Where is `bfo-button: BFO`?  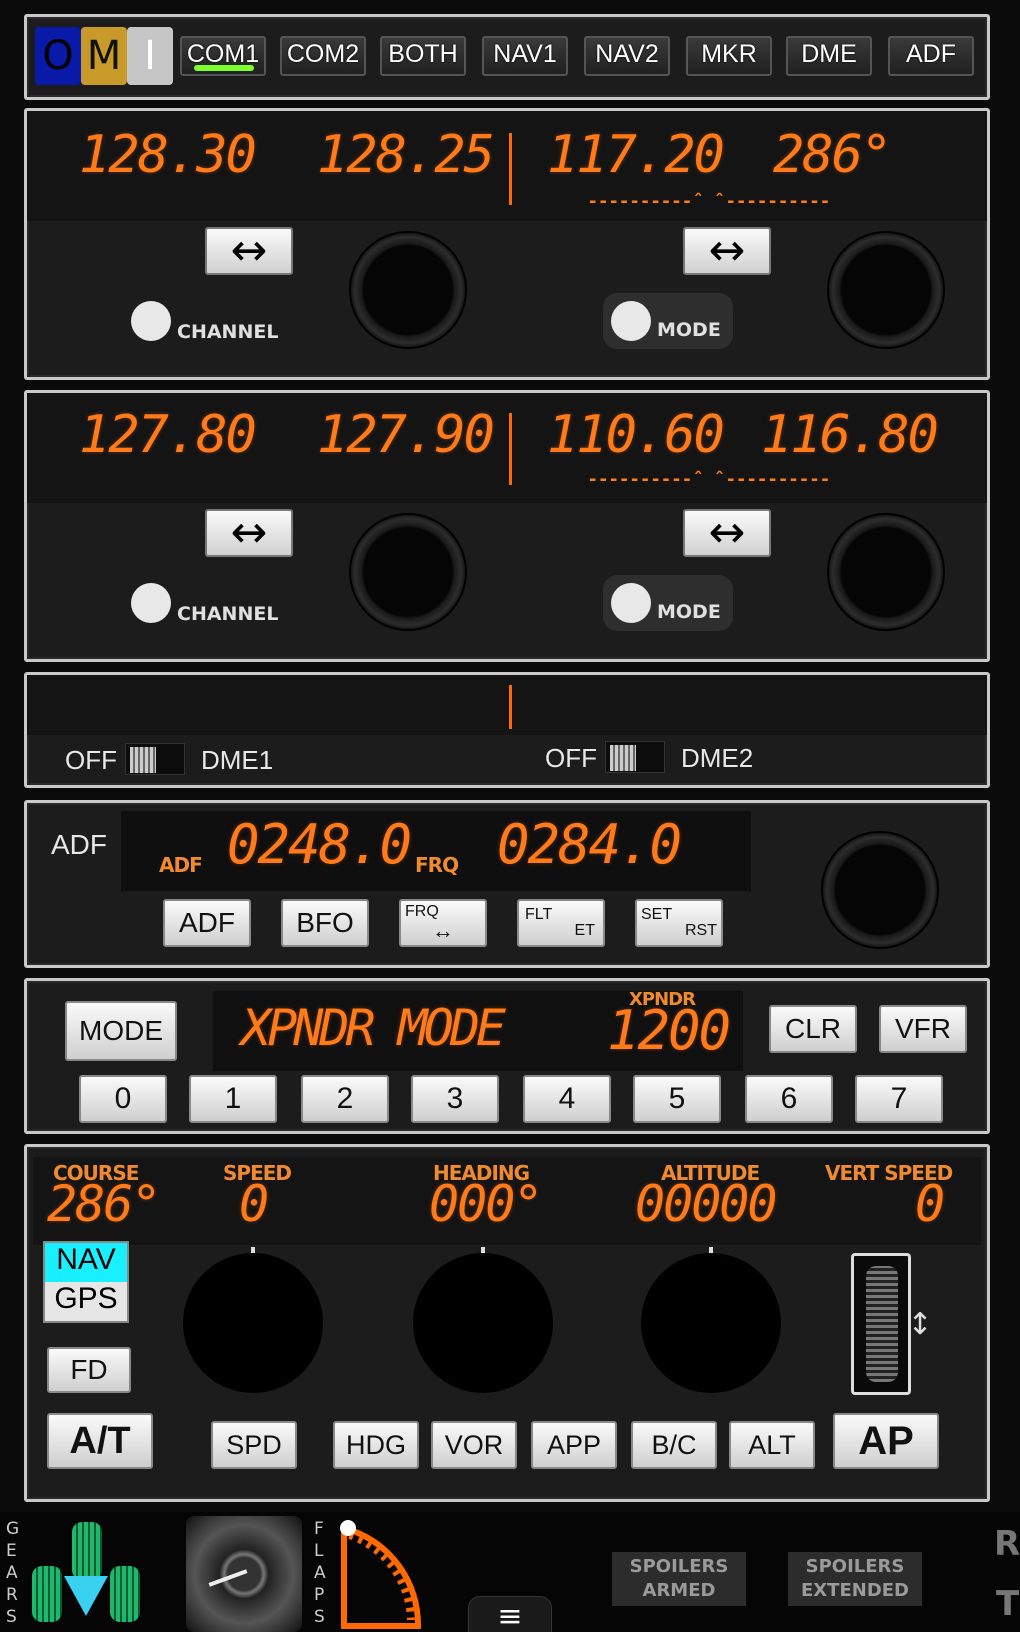 bfo-button: BFO is located at coordinates (325, 923).